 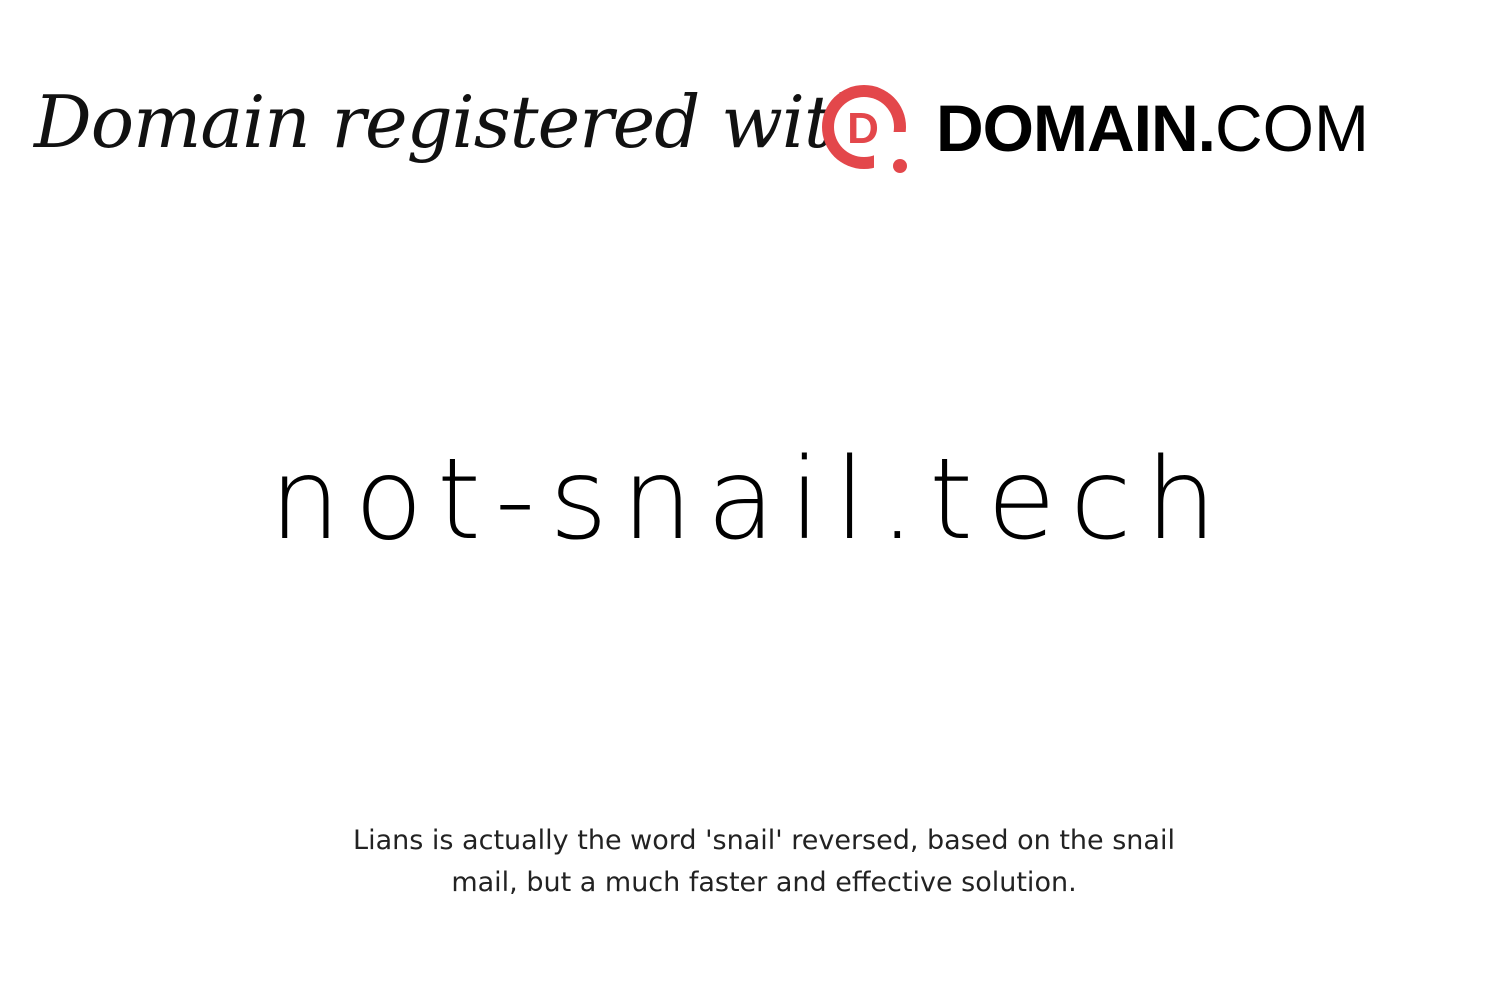 I want to click on brand-name-light: COM, so click(x=1291, y=128).